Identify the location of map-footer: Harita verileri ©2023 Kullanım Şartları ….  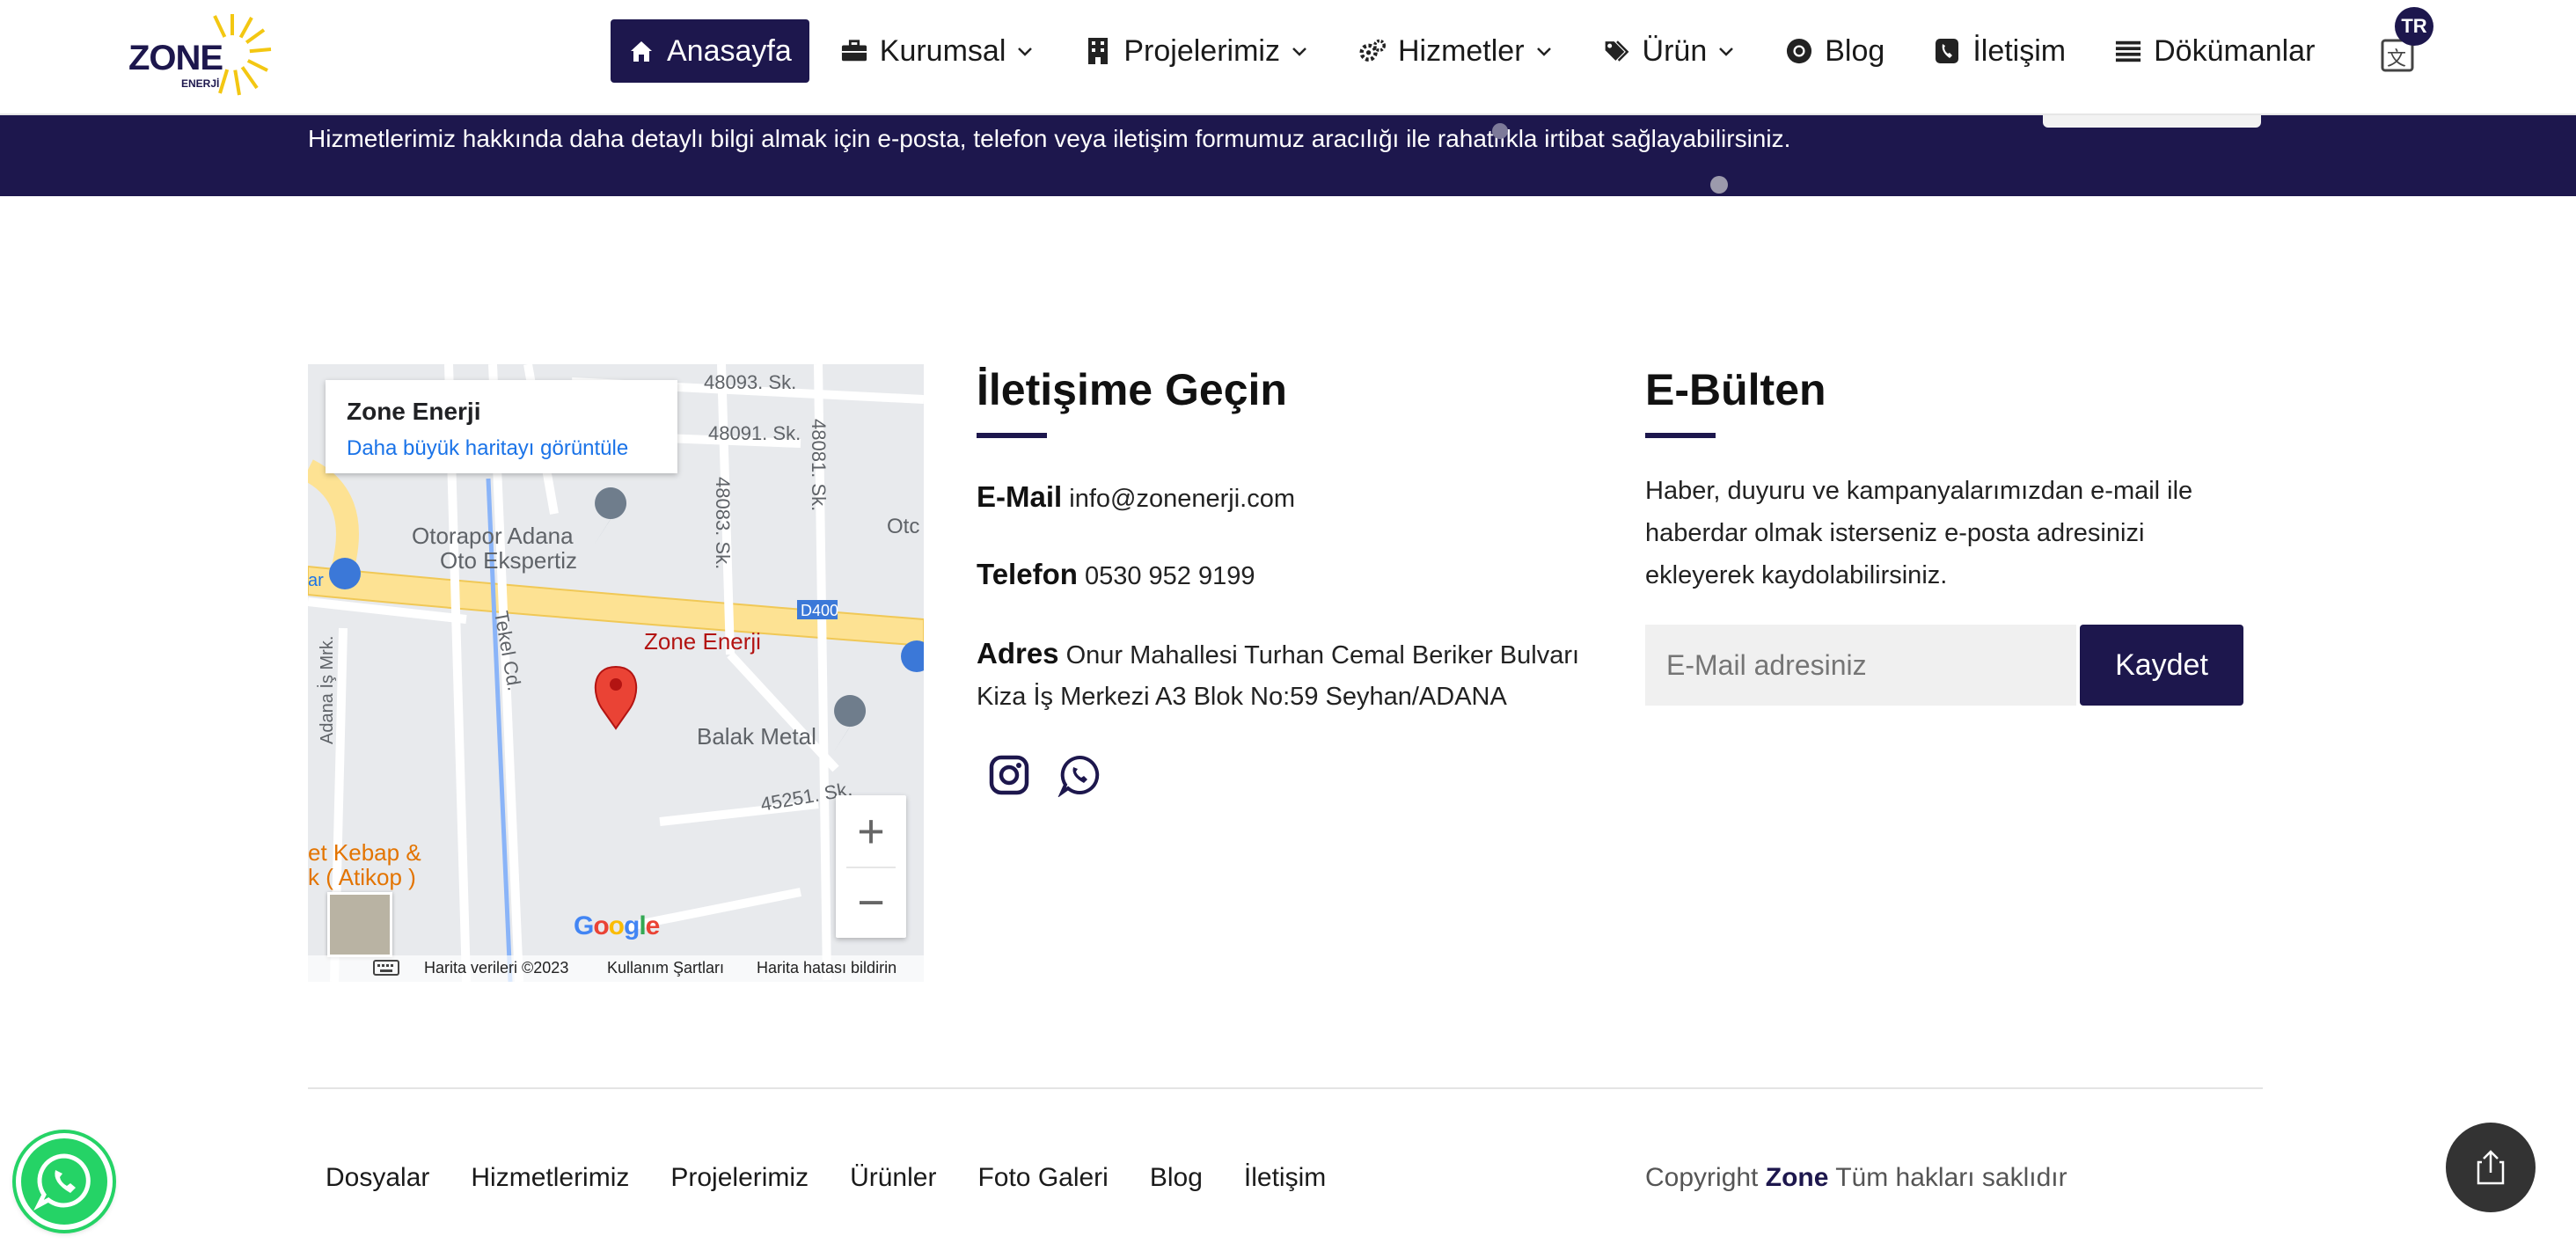
(616, 968).